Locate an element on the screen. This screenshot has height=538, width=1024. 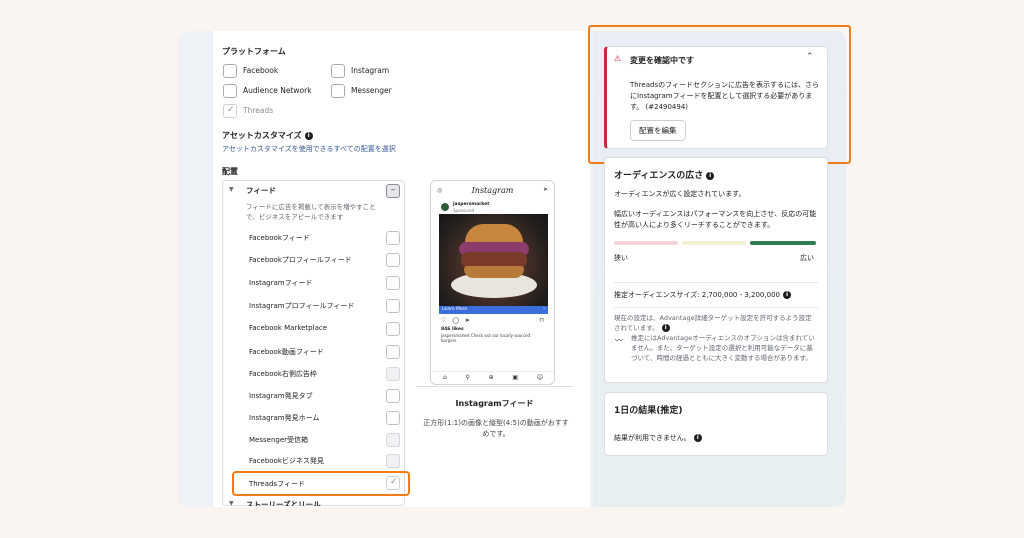
feed-group-title: フィード is located at coordinates (261, 190).